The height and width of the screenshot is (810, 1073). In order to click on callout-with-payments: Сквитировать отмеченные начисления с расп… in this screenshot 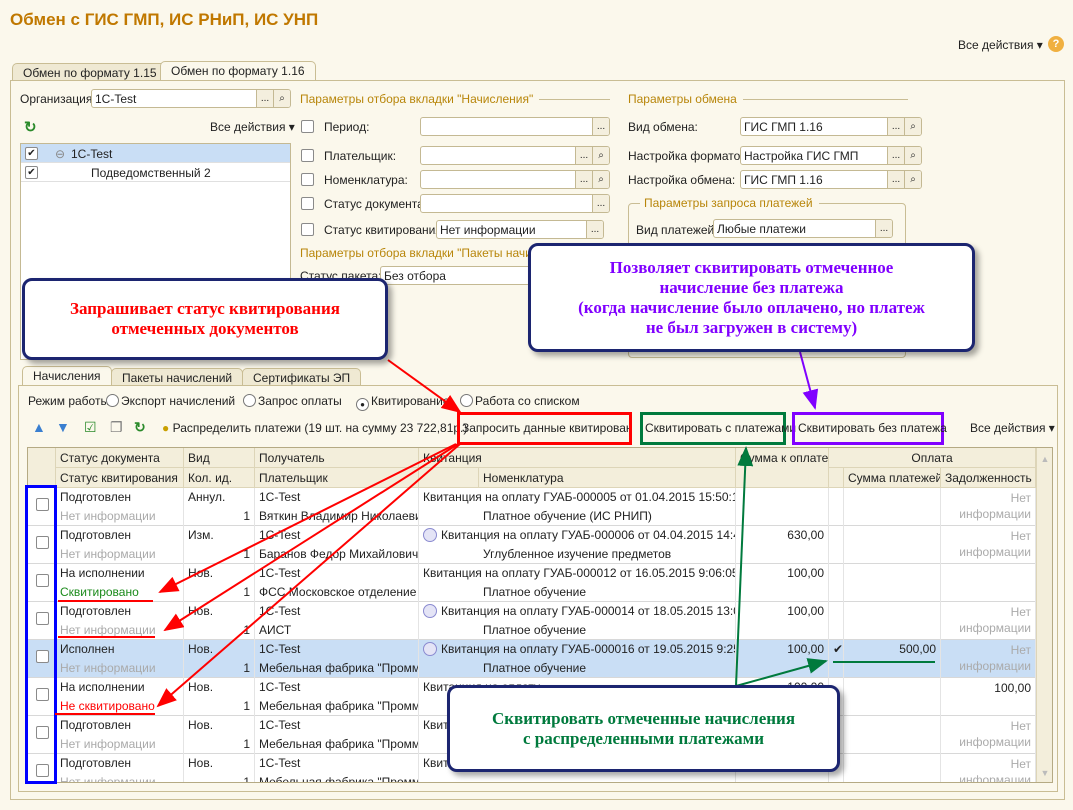, I will do `click(643, 728)`.